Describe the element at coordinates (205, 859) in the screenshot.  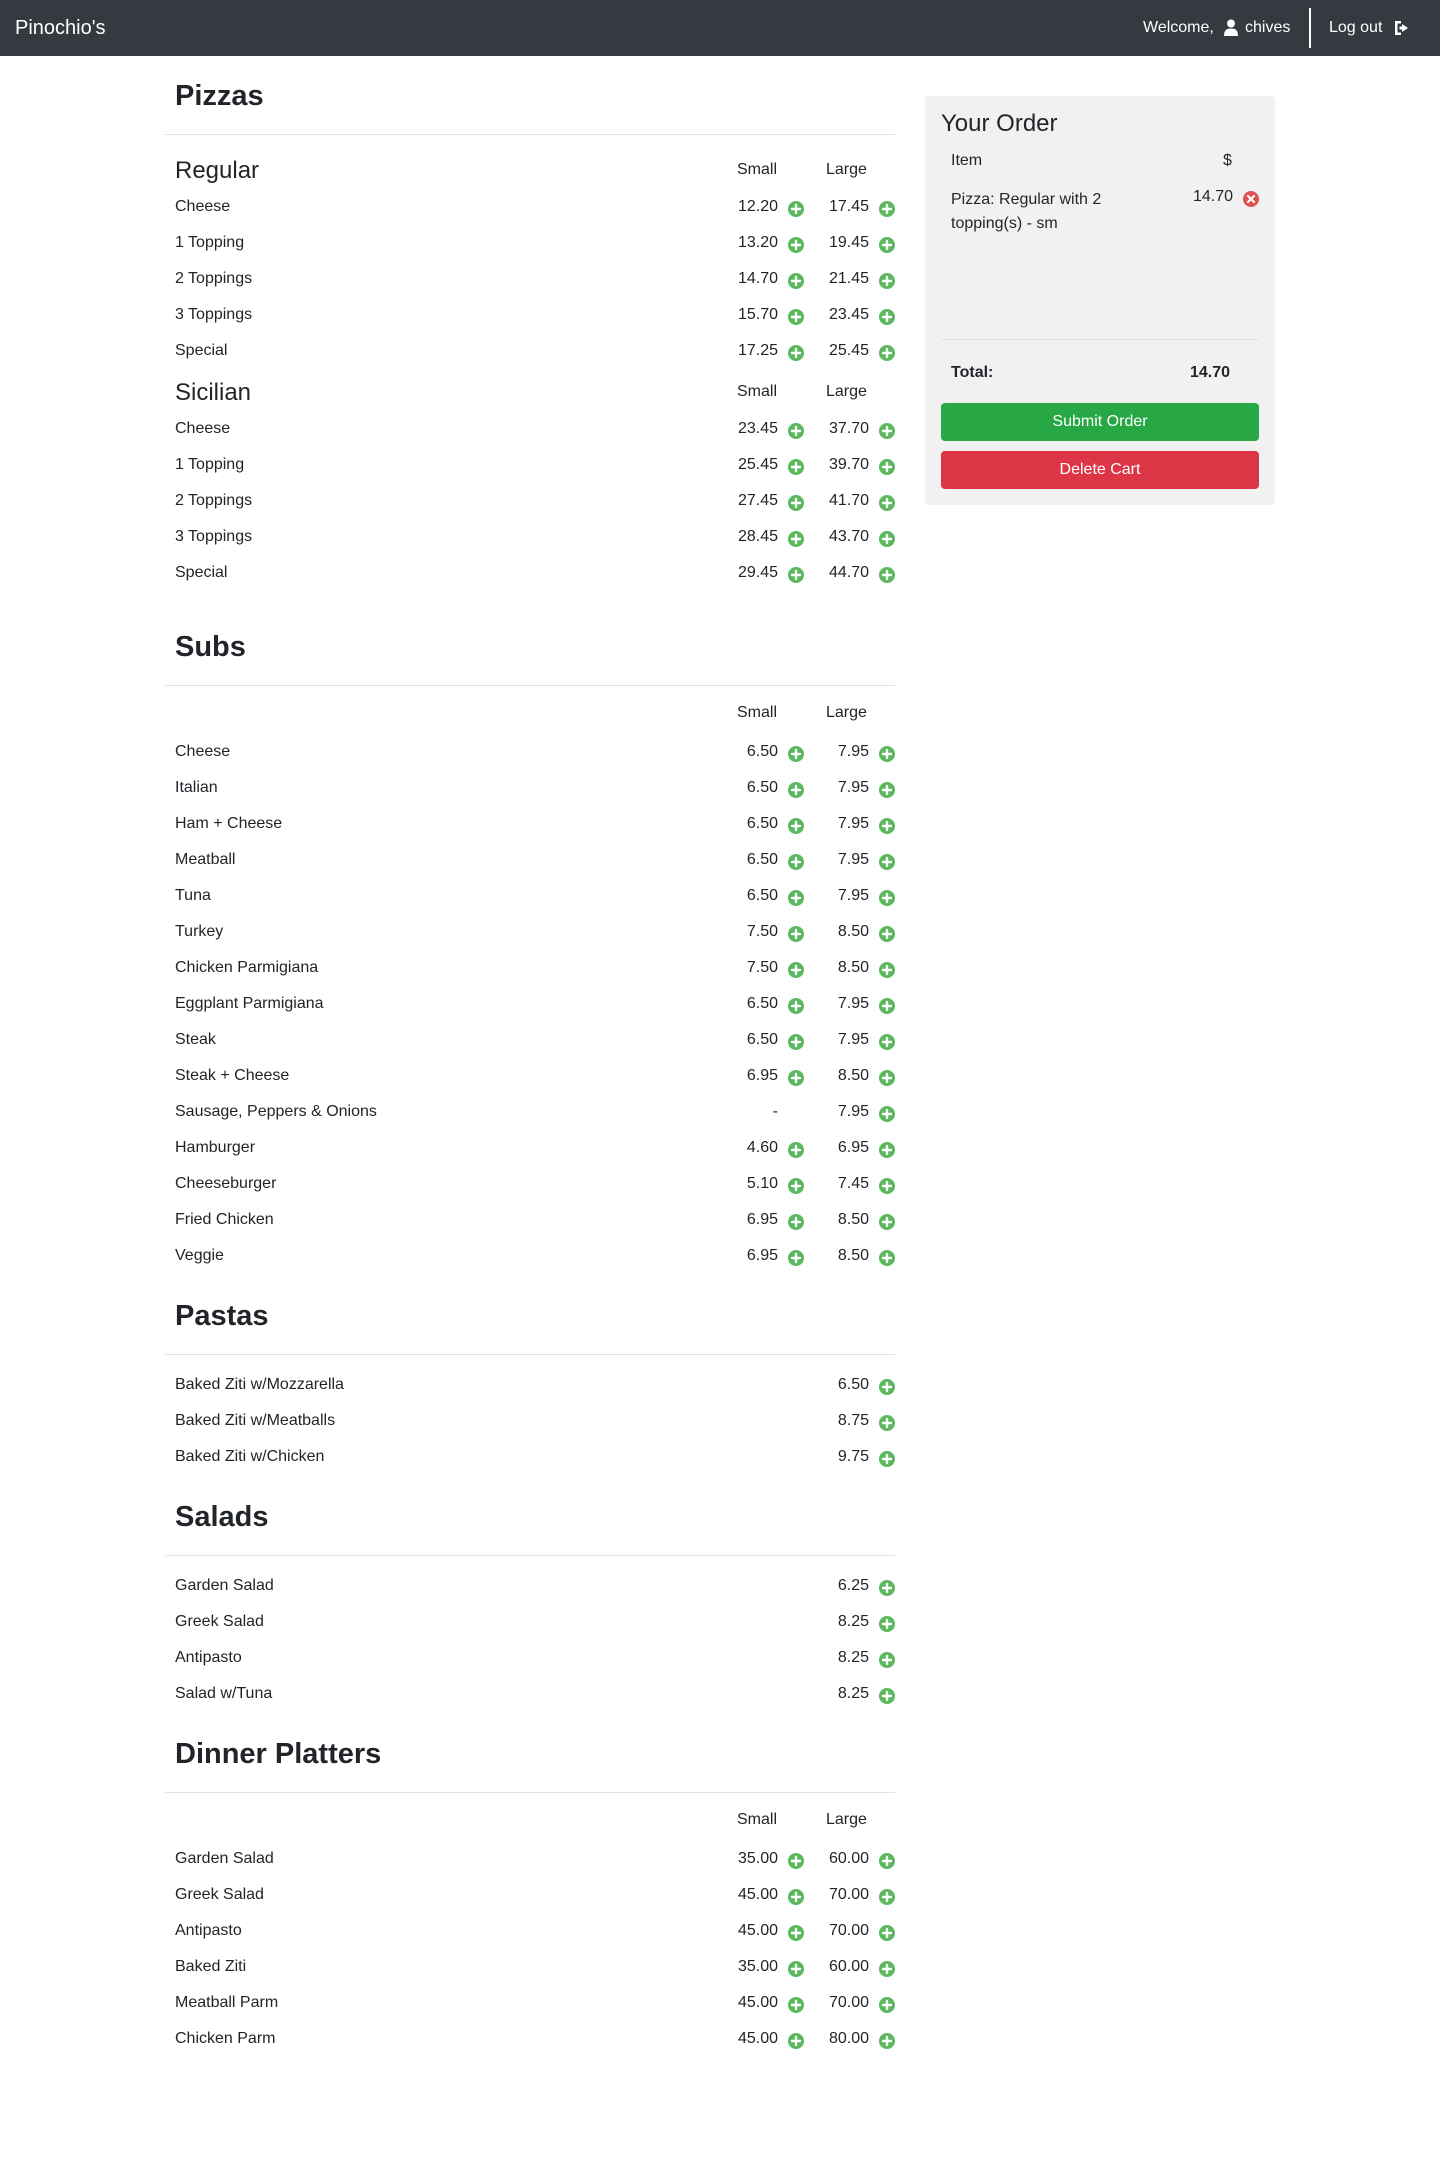
I see `item-name: Meatball` at that location.